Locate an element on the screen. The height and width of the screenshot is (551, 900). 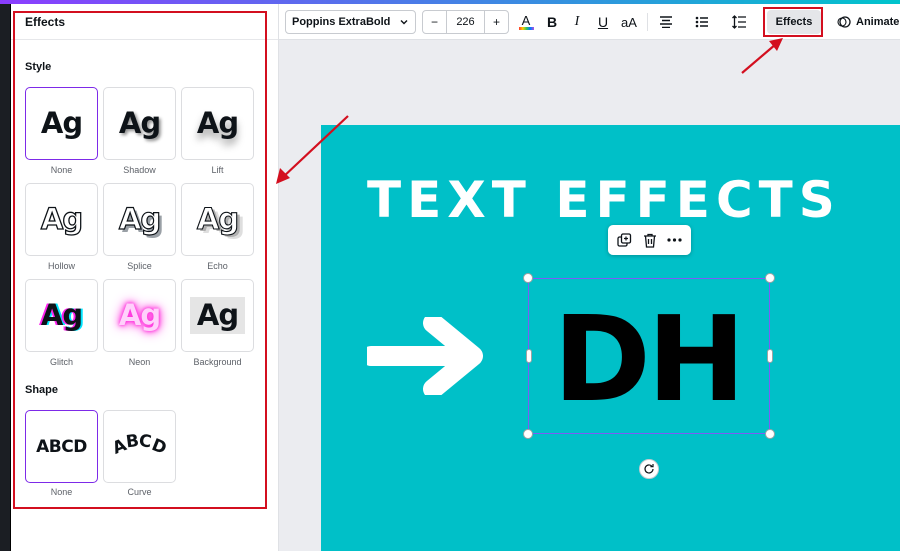
letter-case-button: aA is located at coordinates (629, 22).